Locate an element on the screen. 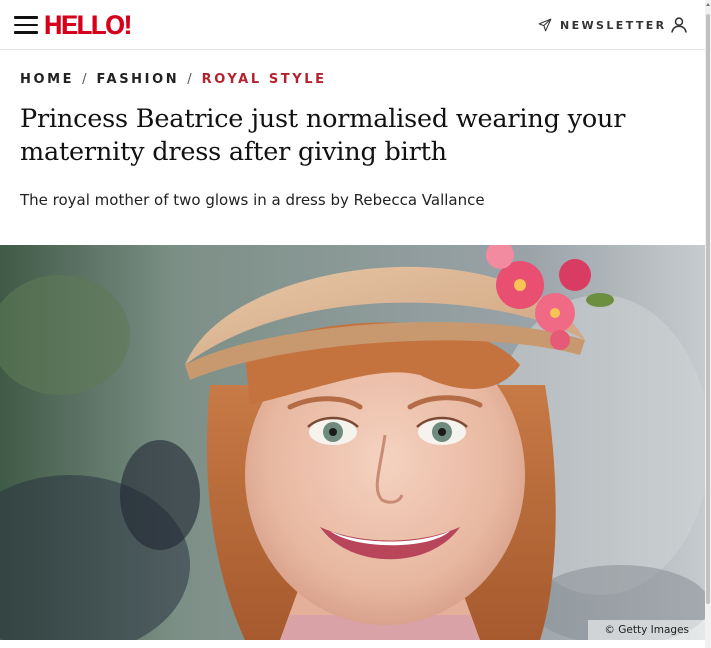 Image resolution: width=711 pixels, height=648 pixels. user-icon is located at coordinates (679, 25).